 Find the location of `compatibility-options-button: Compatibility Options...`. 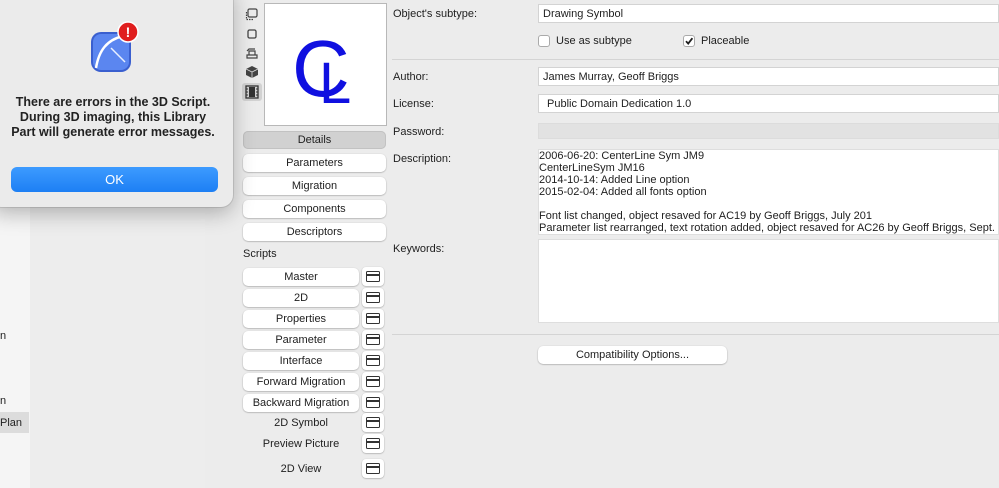

compatibility-options-button: Compatibility Options... is located at coordinates (632, 355).